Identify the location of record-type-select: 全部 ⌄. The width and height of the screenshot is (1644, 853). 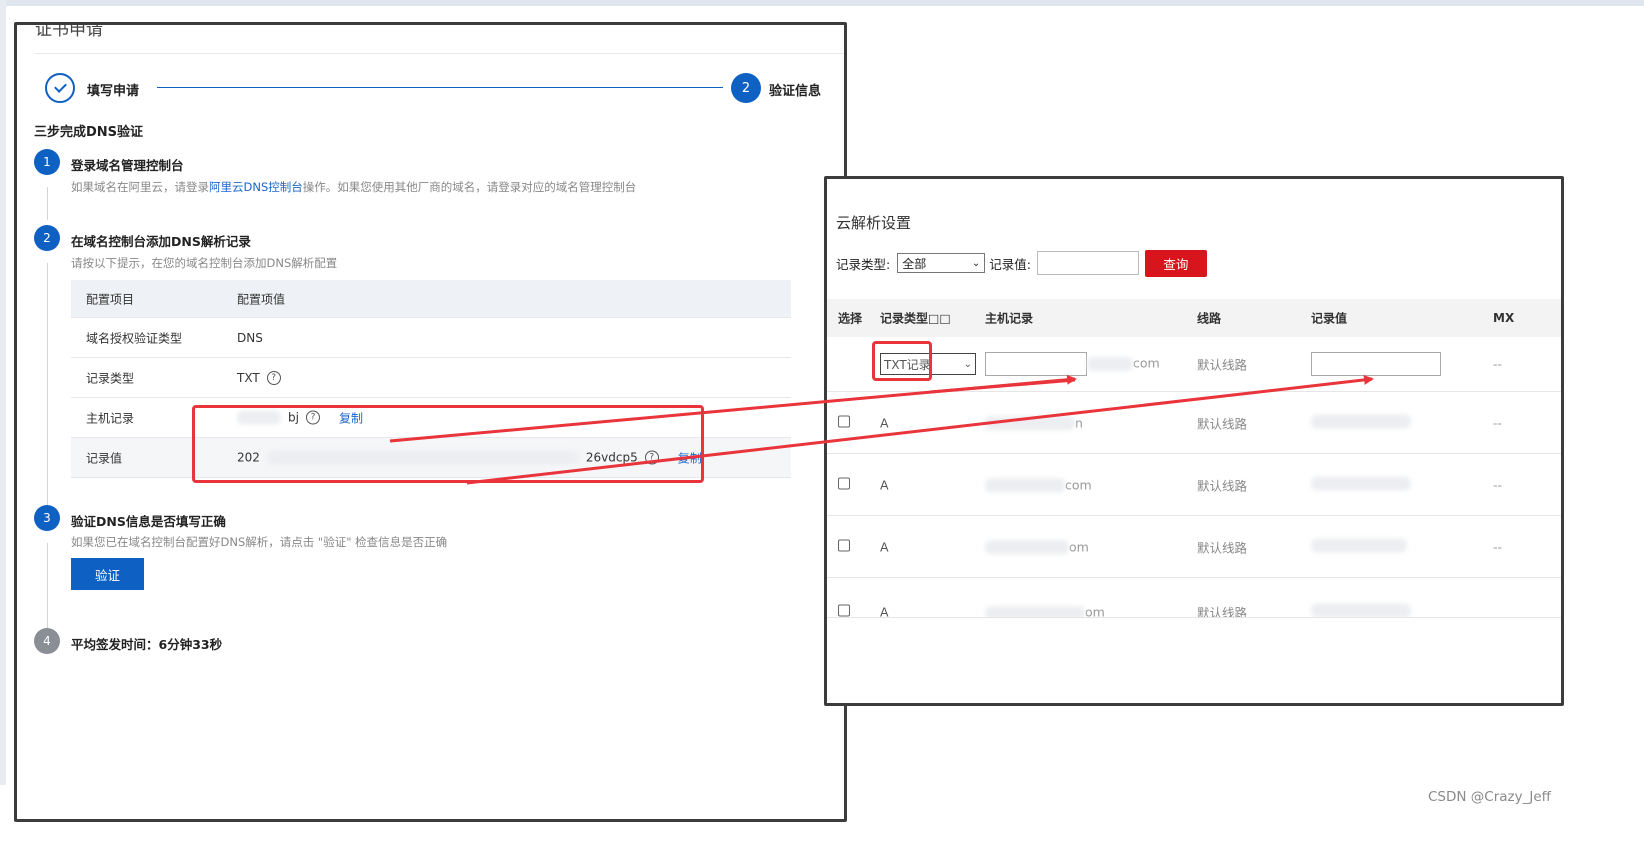
(941, 263).